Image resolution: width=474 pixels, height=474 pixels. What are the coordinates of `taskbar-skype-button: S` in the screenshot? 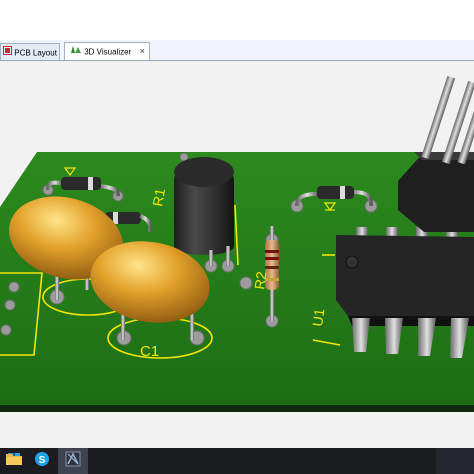 It's located at (42, 461).